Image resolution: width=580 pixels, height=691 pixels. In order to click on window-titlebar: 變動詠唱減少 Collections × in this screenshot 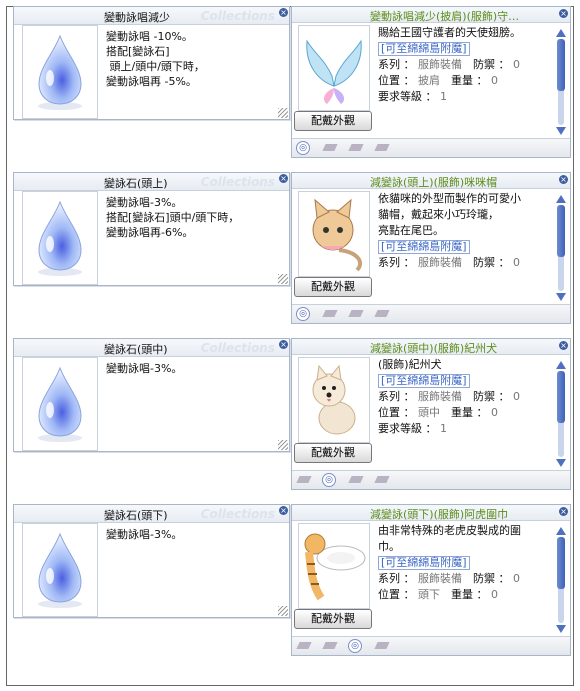, I will do `click(151, 16)`.